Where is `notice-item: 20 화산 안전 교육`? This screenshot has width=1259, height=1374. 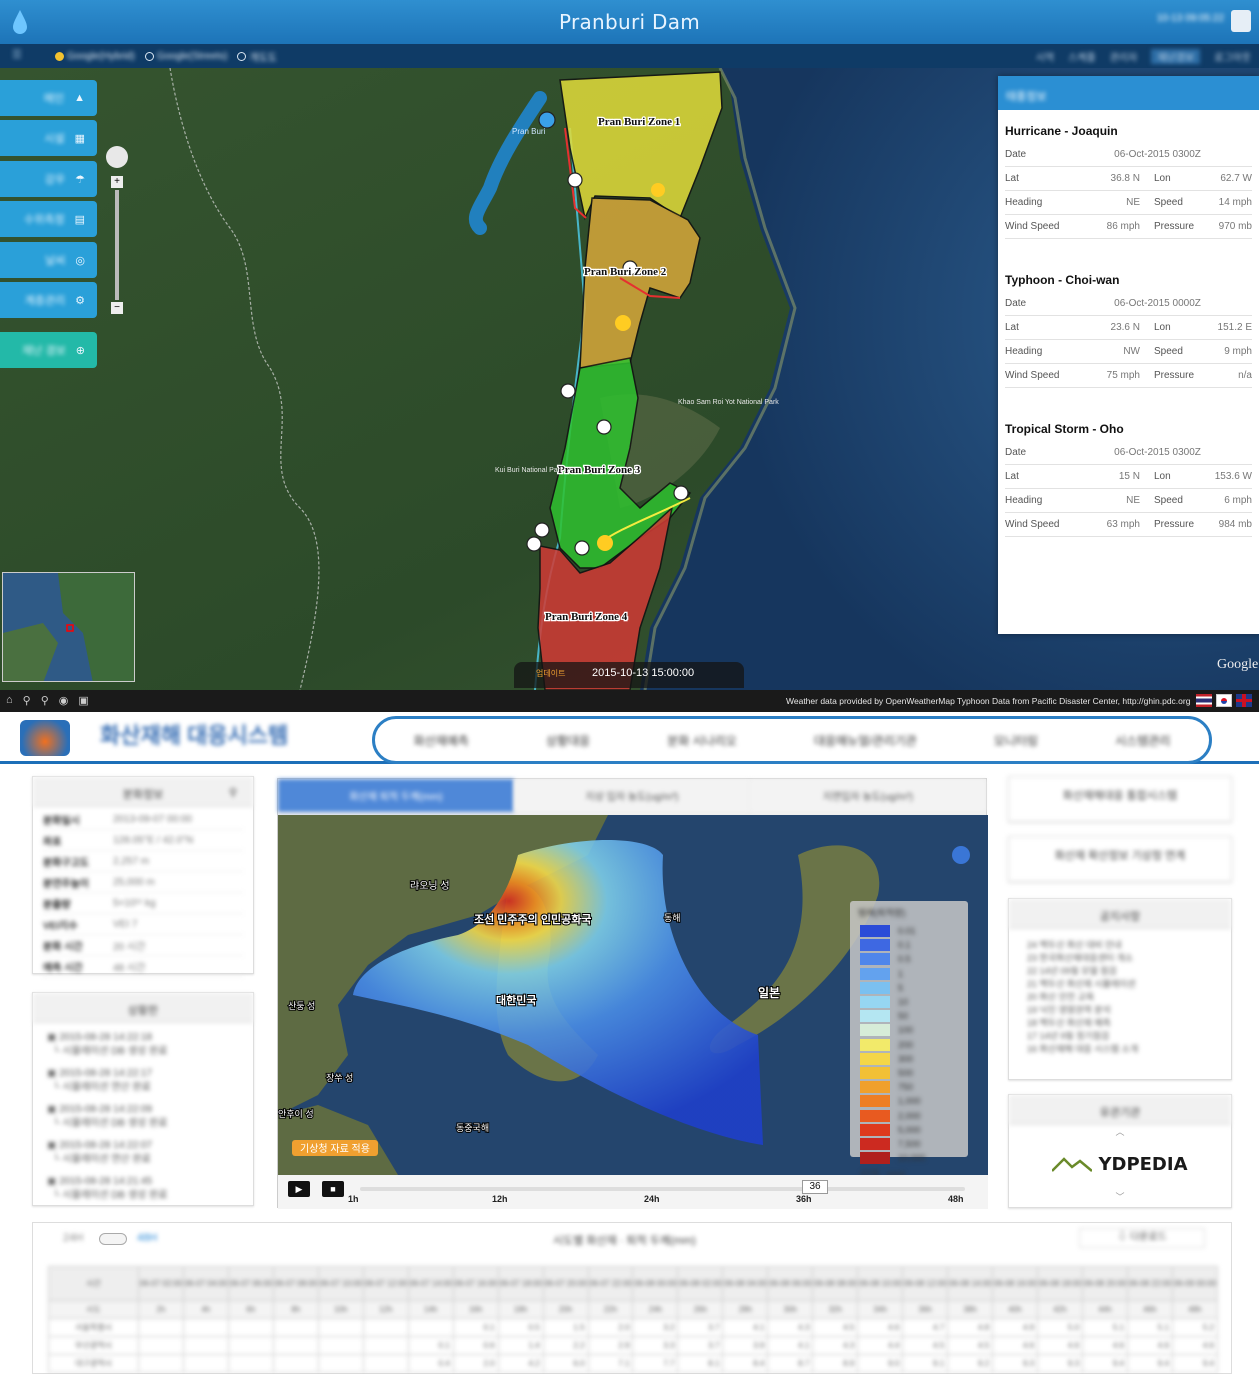
notice-item: 20 화산 안전 교육 is located at coordinates (1120, 997).